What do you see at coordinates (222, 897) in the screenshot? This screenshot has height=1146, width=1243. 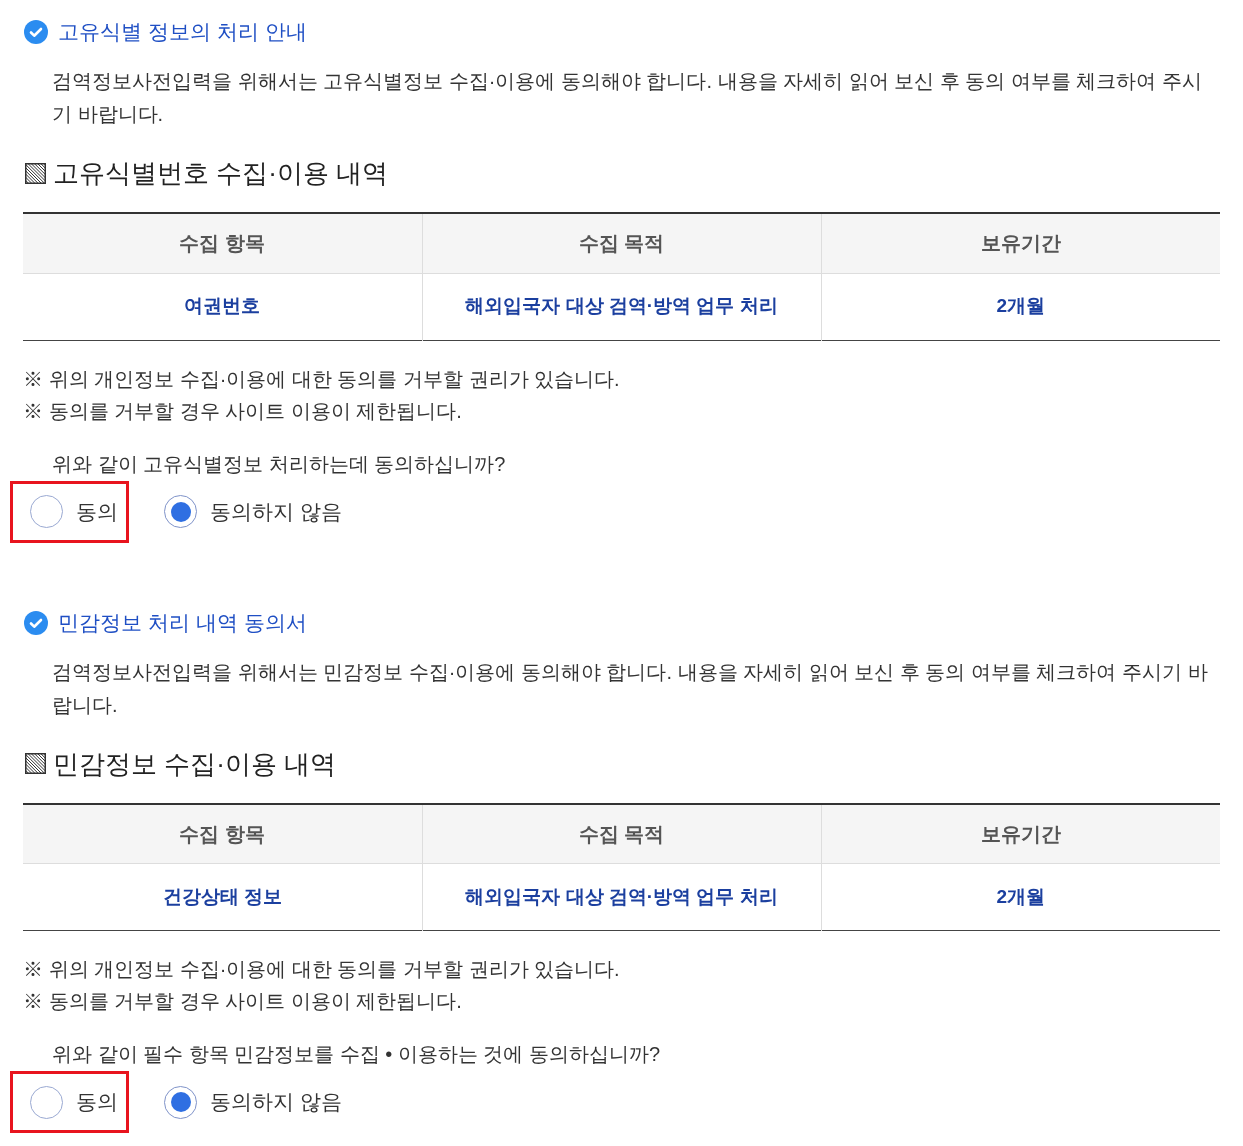 I see `table-cell: 건강상태 정보` at bounding box center [222, 897].